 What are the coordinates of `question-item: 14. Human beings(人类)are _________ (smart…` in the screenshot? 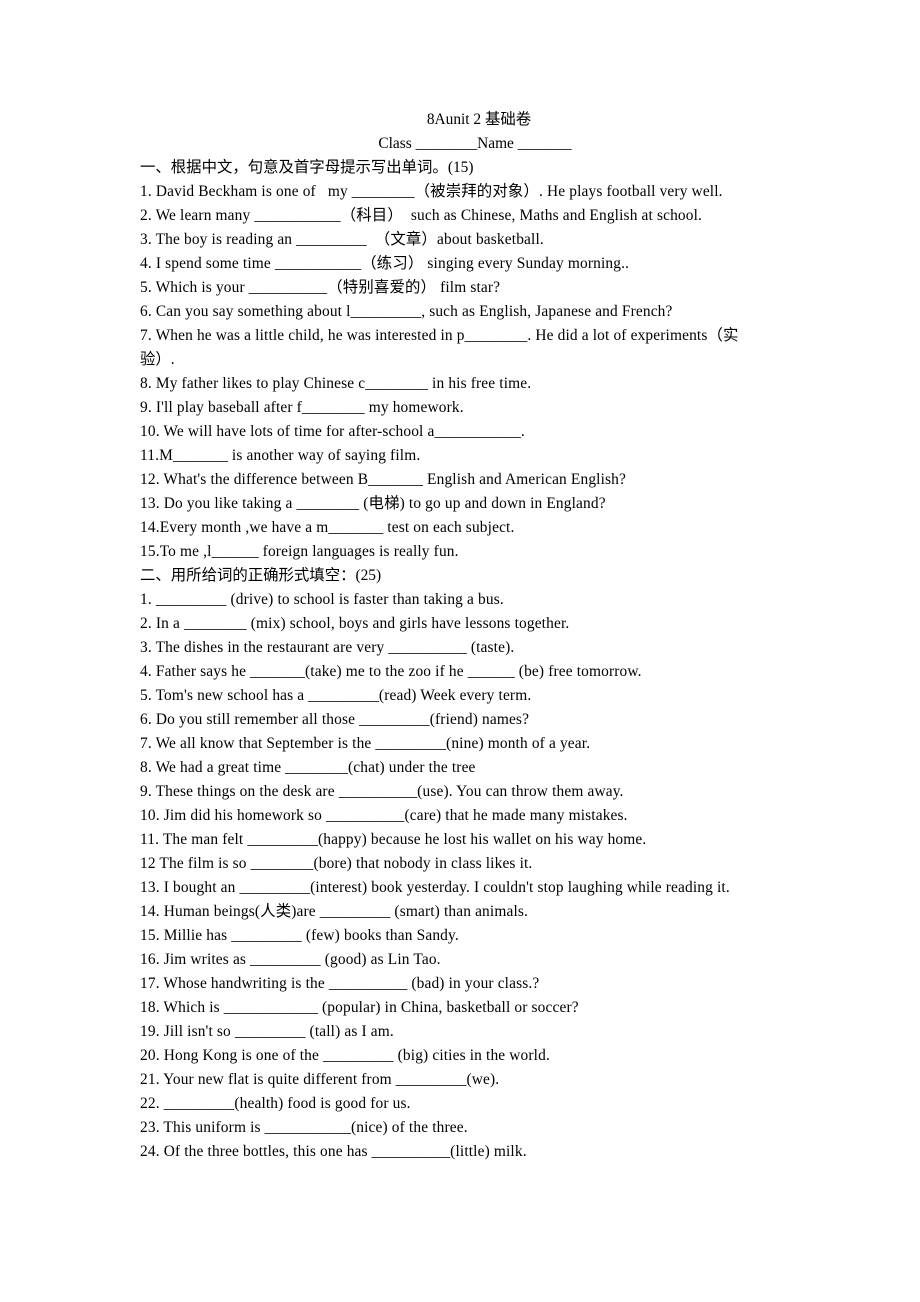 It's located at (334, 911).